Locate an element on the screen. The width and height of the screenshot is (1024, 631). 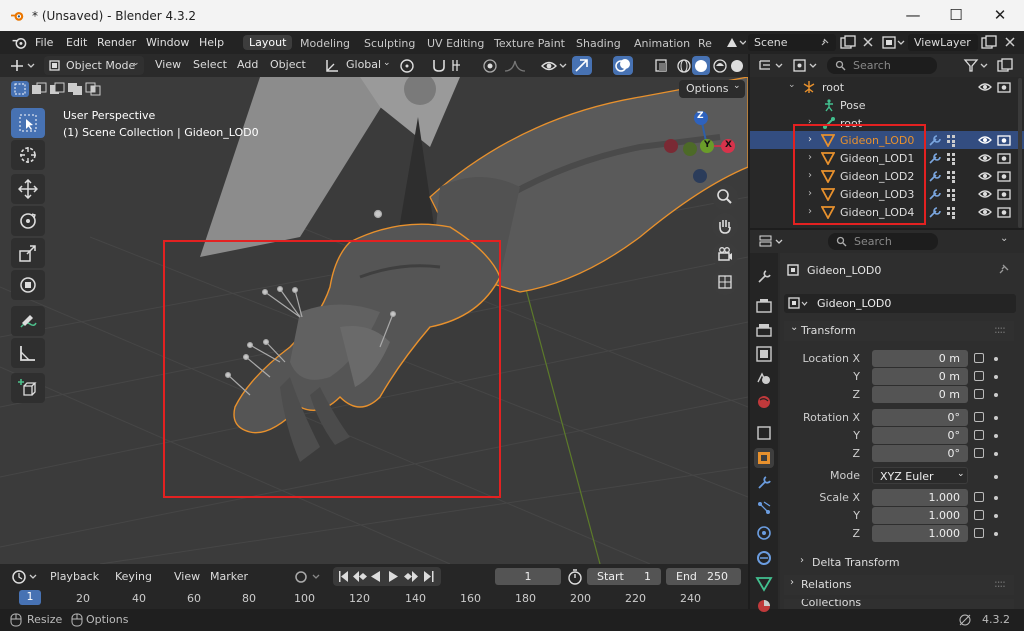
wireframe-shading-icon is located at coordinates (684, 65).